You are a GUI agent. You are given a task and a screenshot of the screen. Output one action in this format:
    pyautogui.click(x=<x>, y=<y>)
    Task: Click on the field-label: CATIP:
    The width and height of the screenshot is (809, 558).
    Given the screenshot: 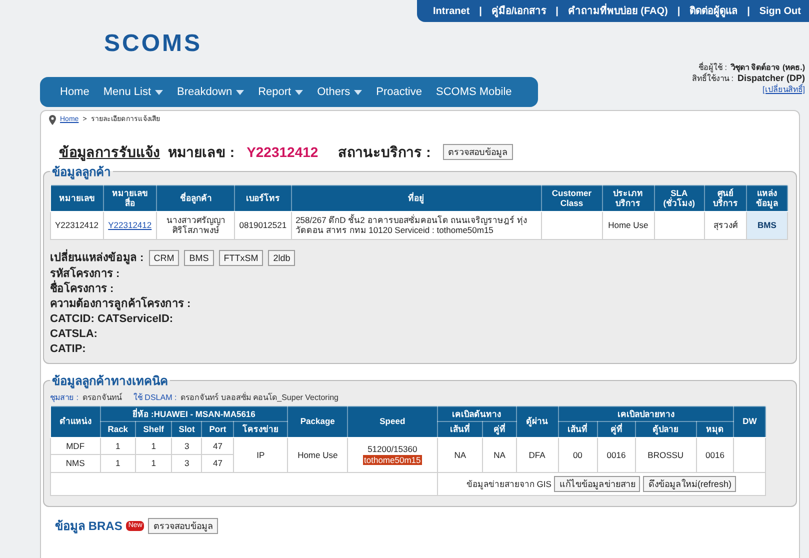 What is the action you would take?
    pyautogui.click(x=68, y=349)
    